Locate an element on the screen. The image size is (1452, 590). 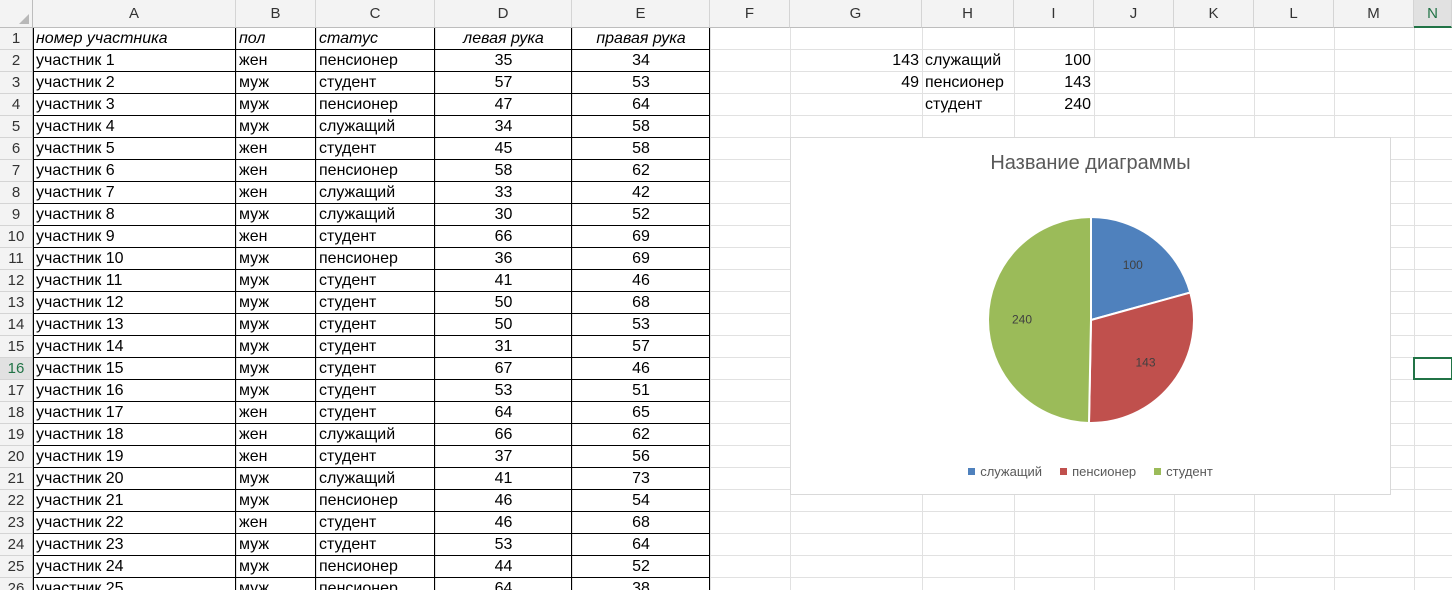
cell-participant: участник 14 is located at coordinates (134, 347).